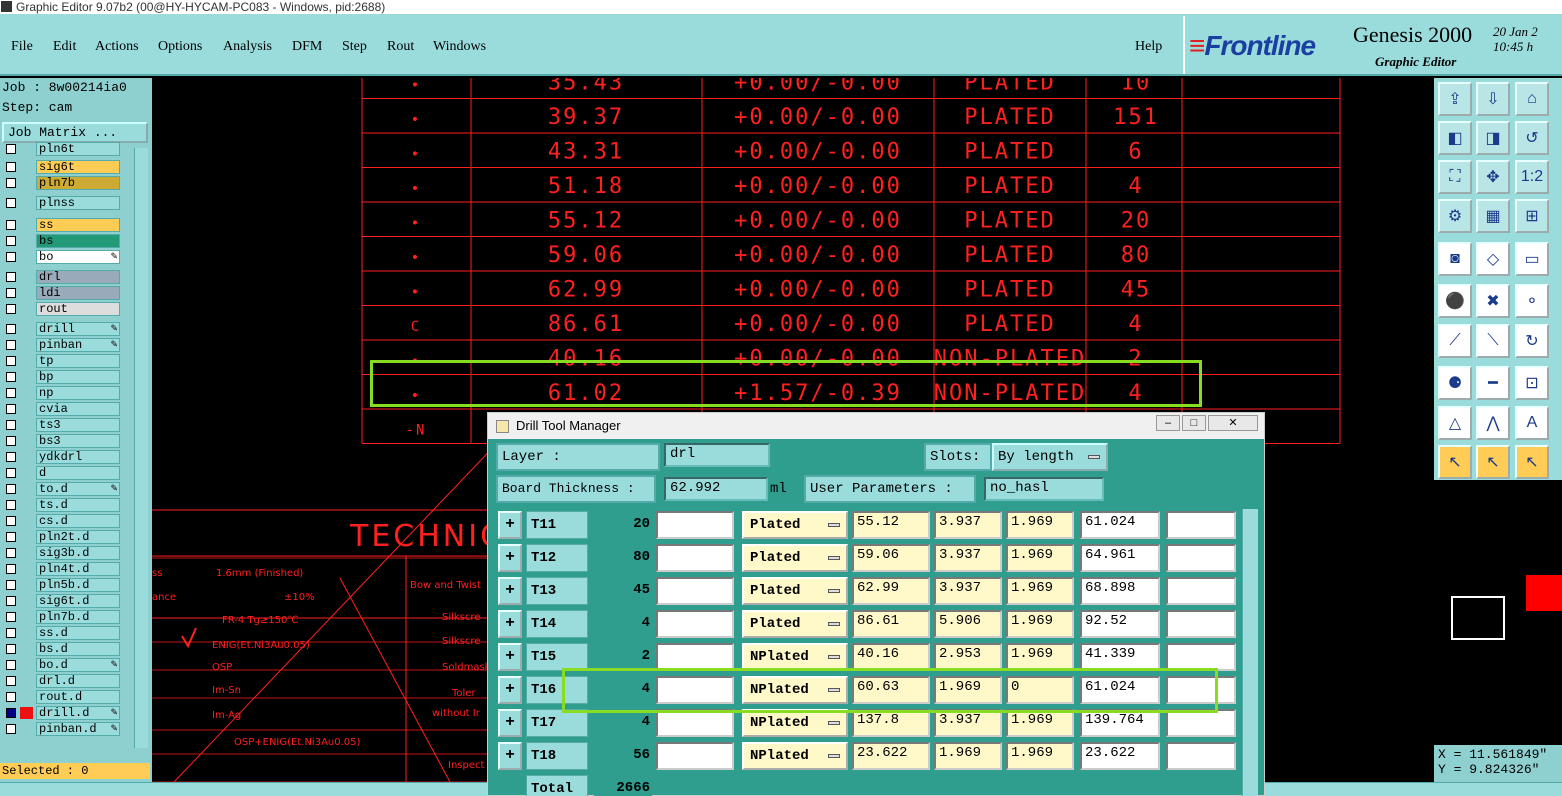  Describe the element at coordinates (78, 293) in the screenshot. I see `layer-name: ldi` at that location.